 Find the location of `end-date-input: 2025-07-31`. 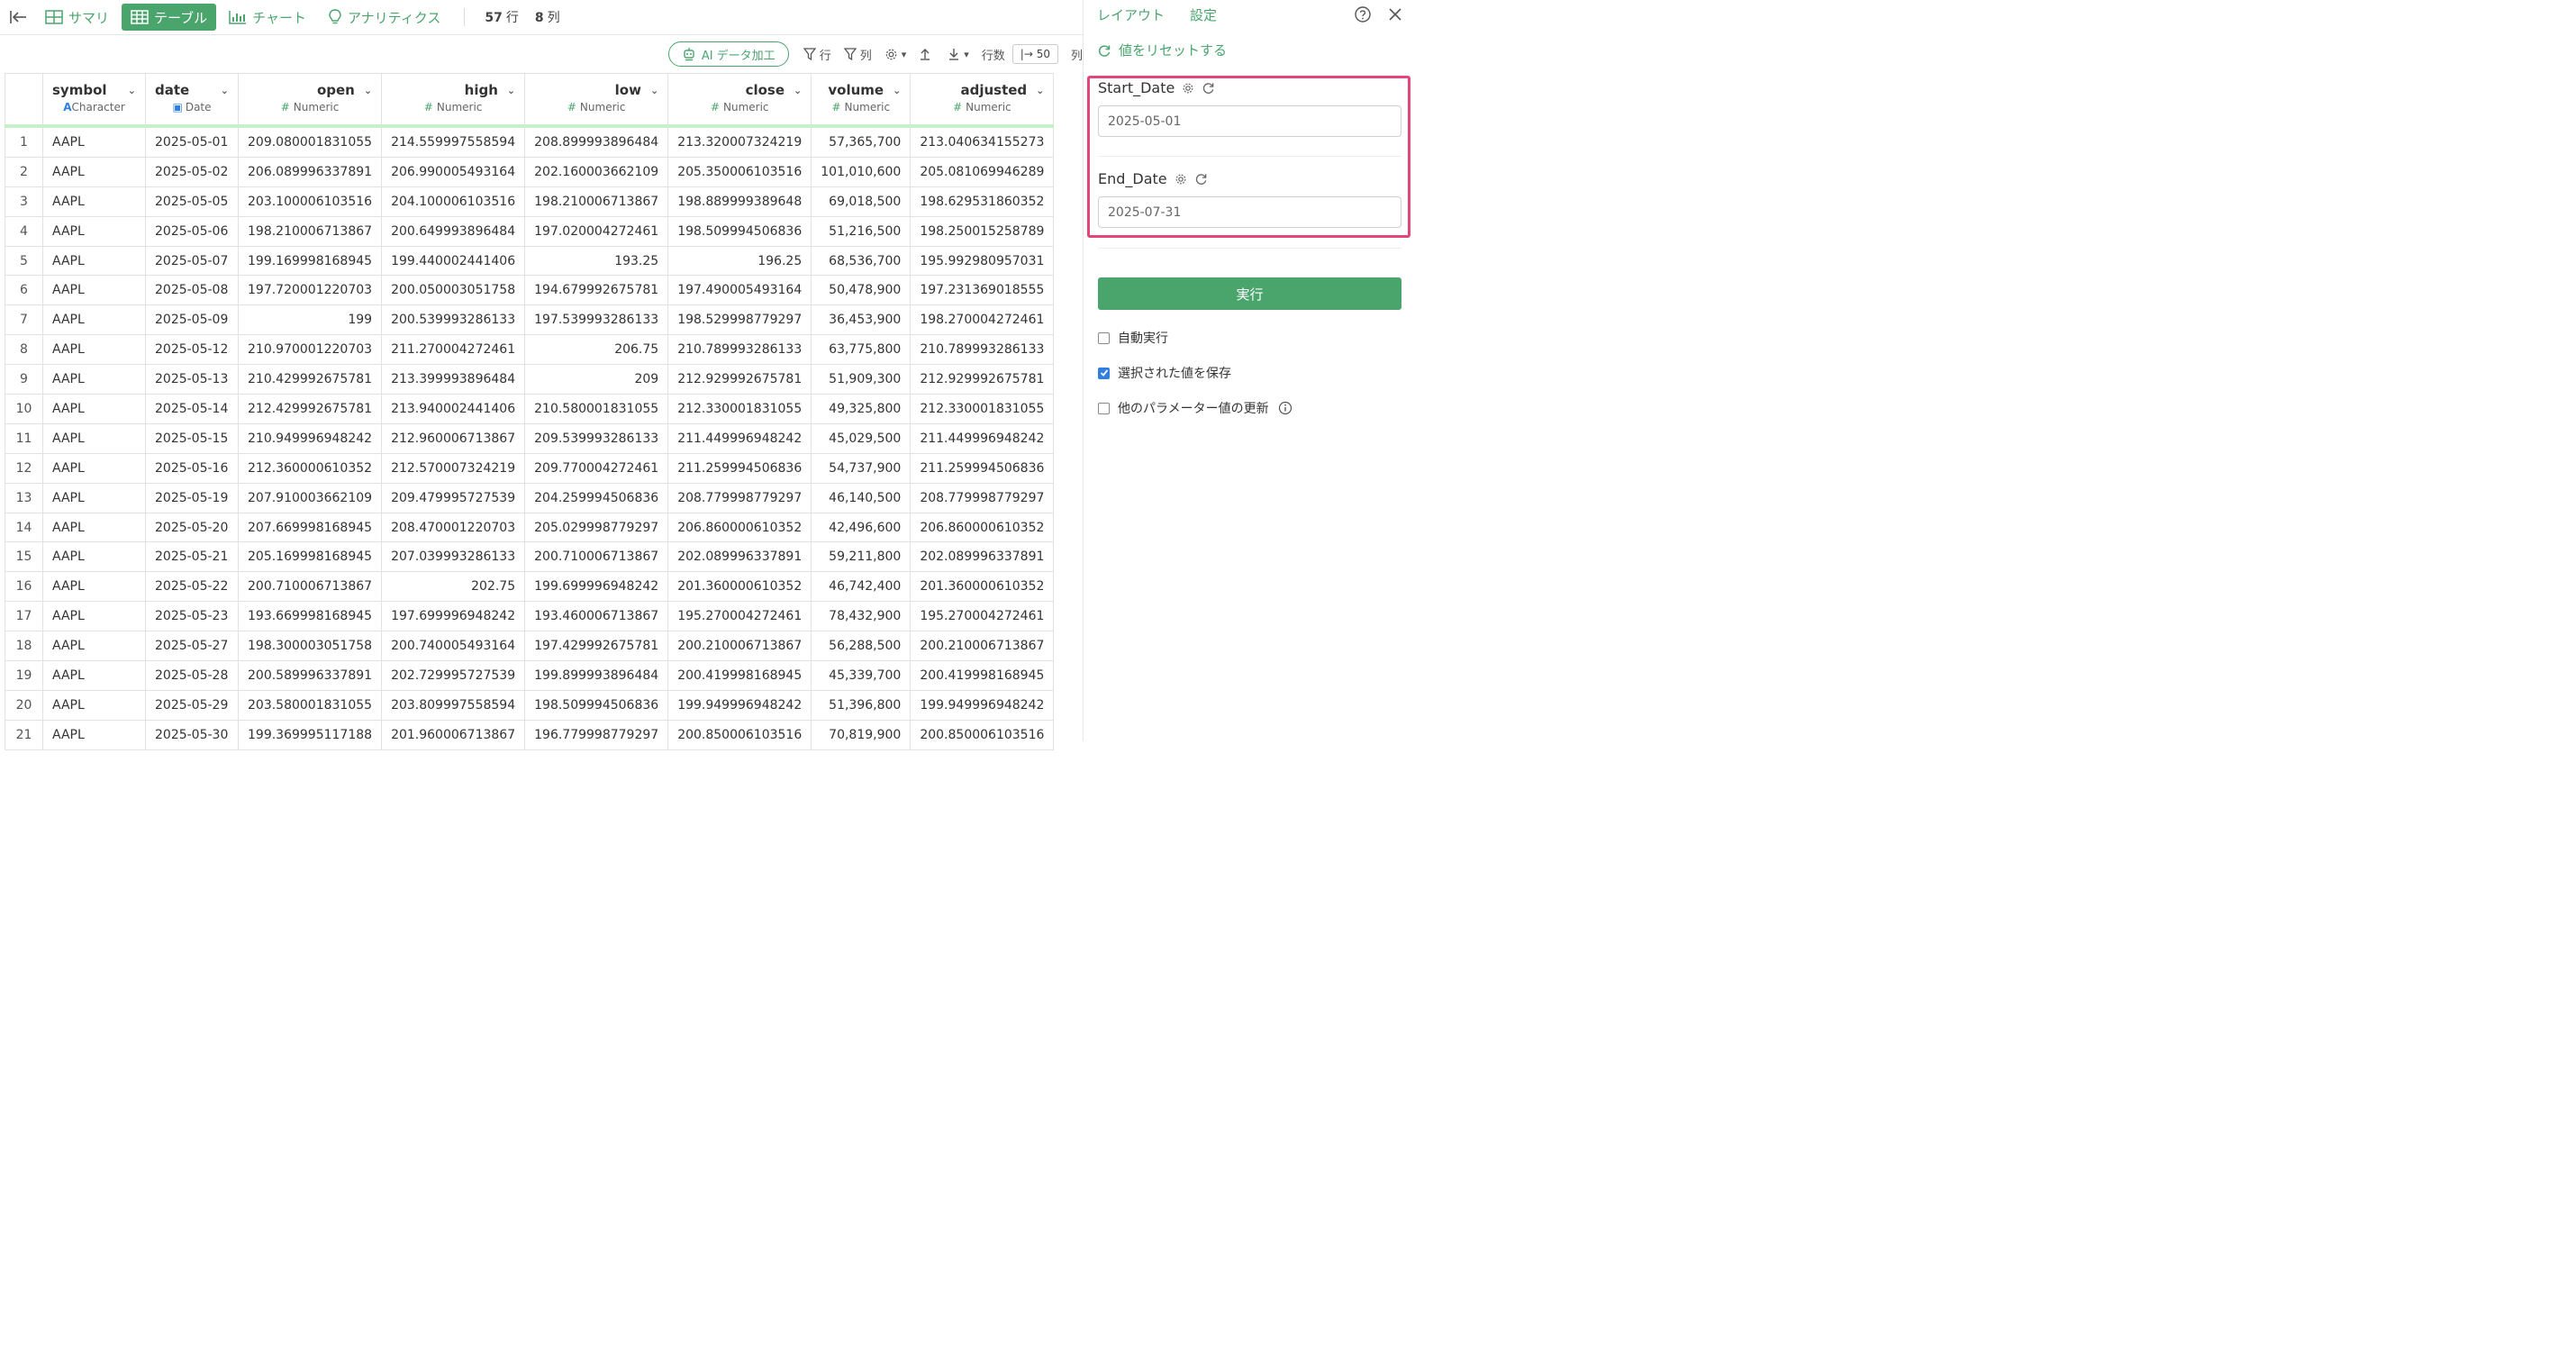

end-date-input: 2025-07-31 is located at coordinates (1249, 212).